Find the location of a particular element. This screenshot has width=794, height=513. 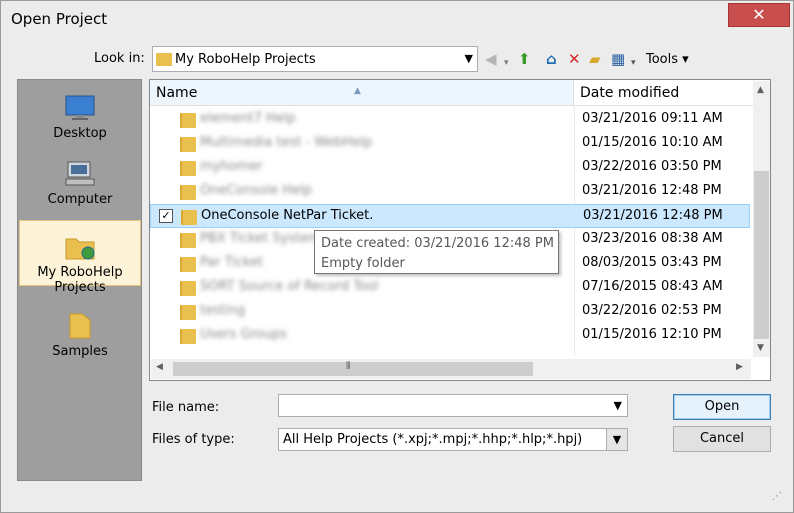

column-header-name: ▲ Name is located at coordinates (362, 93).